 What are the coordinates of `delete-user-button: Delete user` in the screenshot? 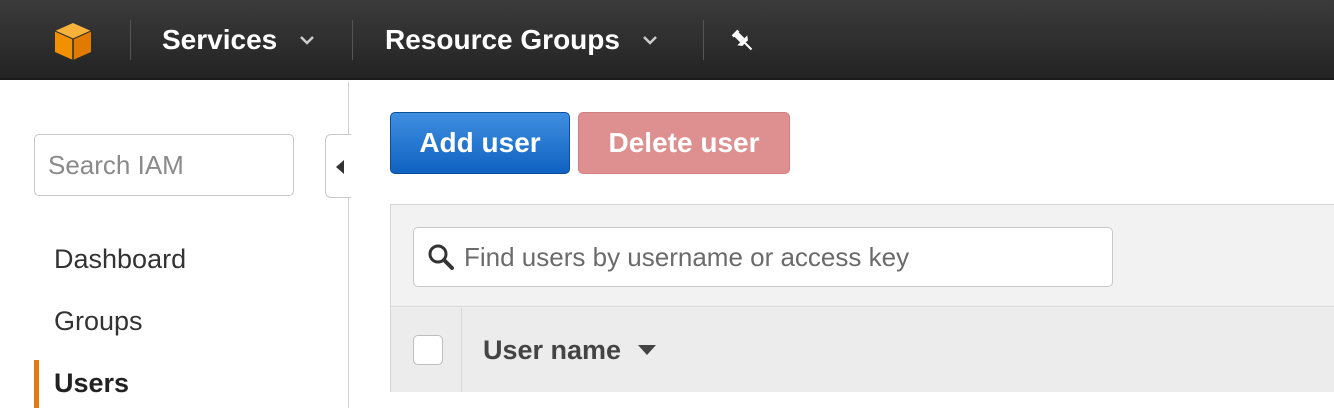 It's located at (684, 143).